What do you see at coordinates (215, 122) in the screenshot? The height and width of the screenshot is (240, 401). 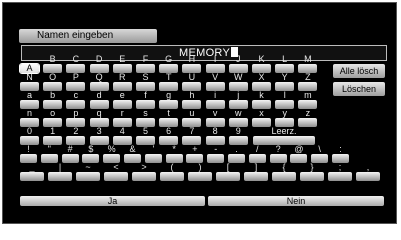 I see `key-v` at bounding box center [215, 122].